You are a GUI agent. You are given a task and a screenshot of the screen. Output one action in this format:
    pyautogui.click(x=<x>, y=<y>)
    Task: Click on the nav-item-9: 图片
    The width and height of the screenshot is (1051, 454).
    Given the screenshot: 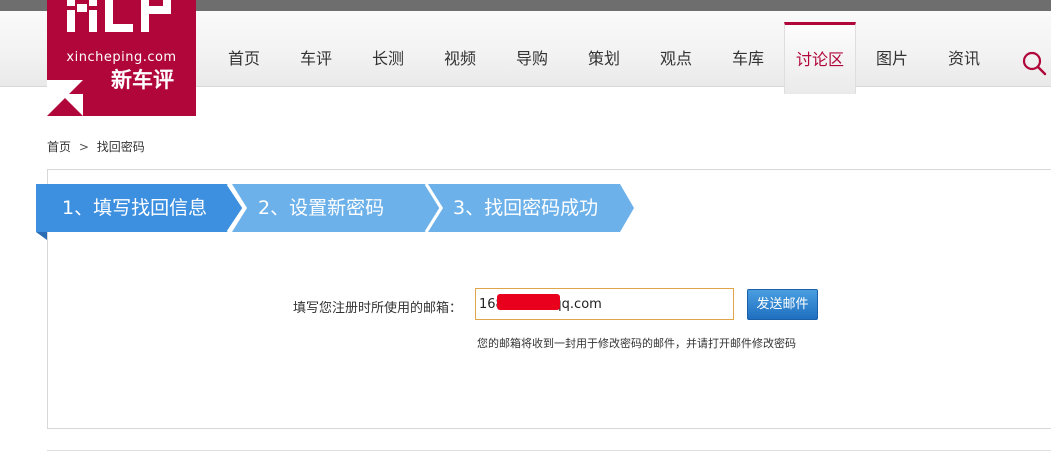 What is the action you would take?
    pyautogui.click(x=892, y=59)
    